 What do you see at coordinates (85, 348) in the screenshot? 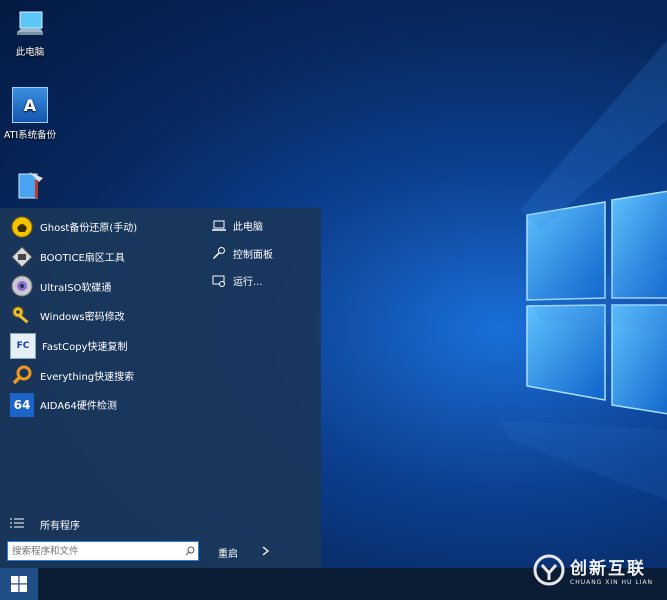
I see `app-label: FastCopy快速复制` at bounding box center [85, 348].